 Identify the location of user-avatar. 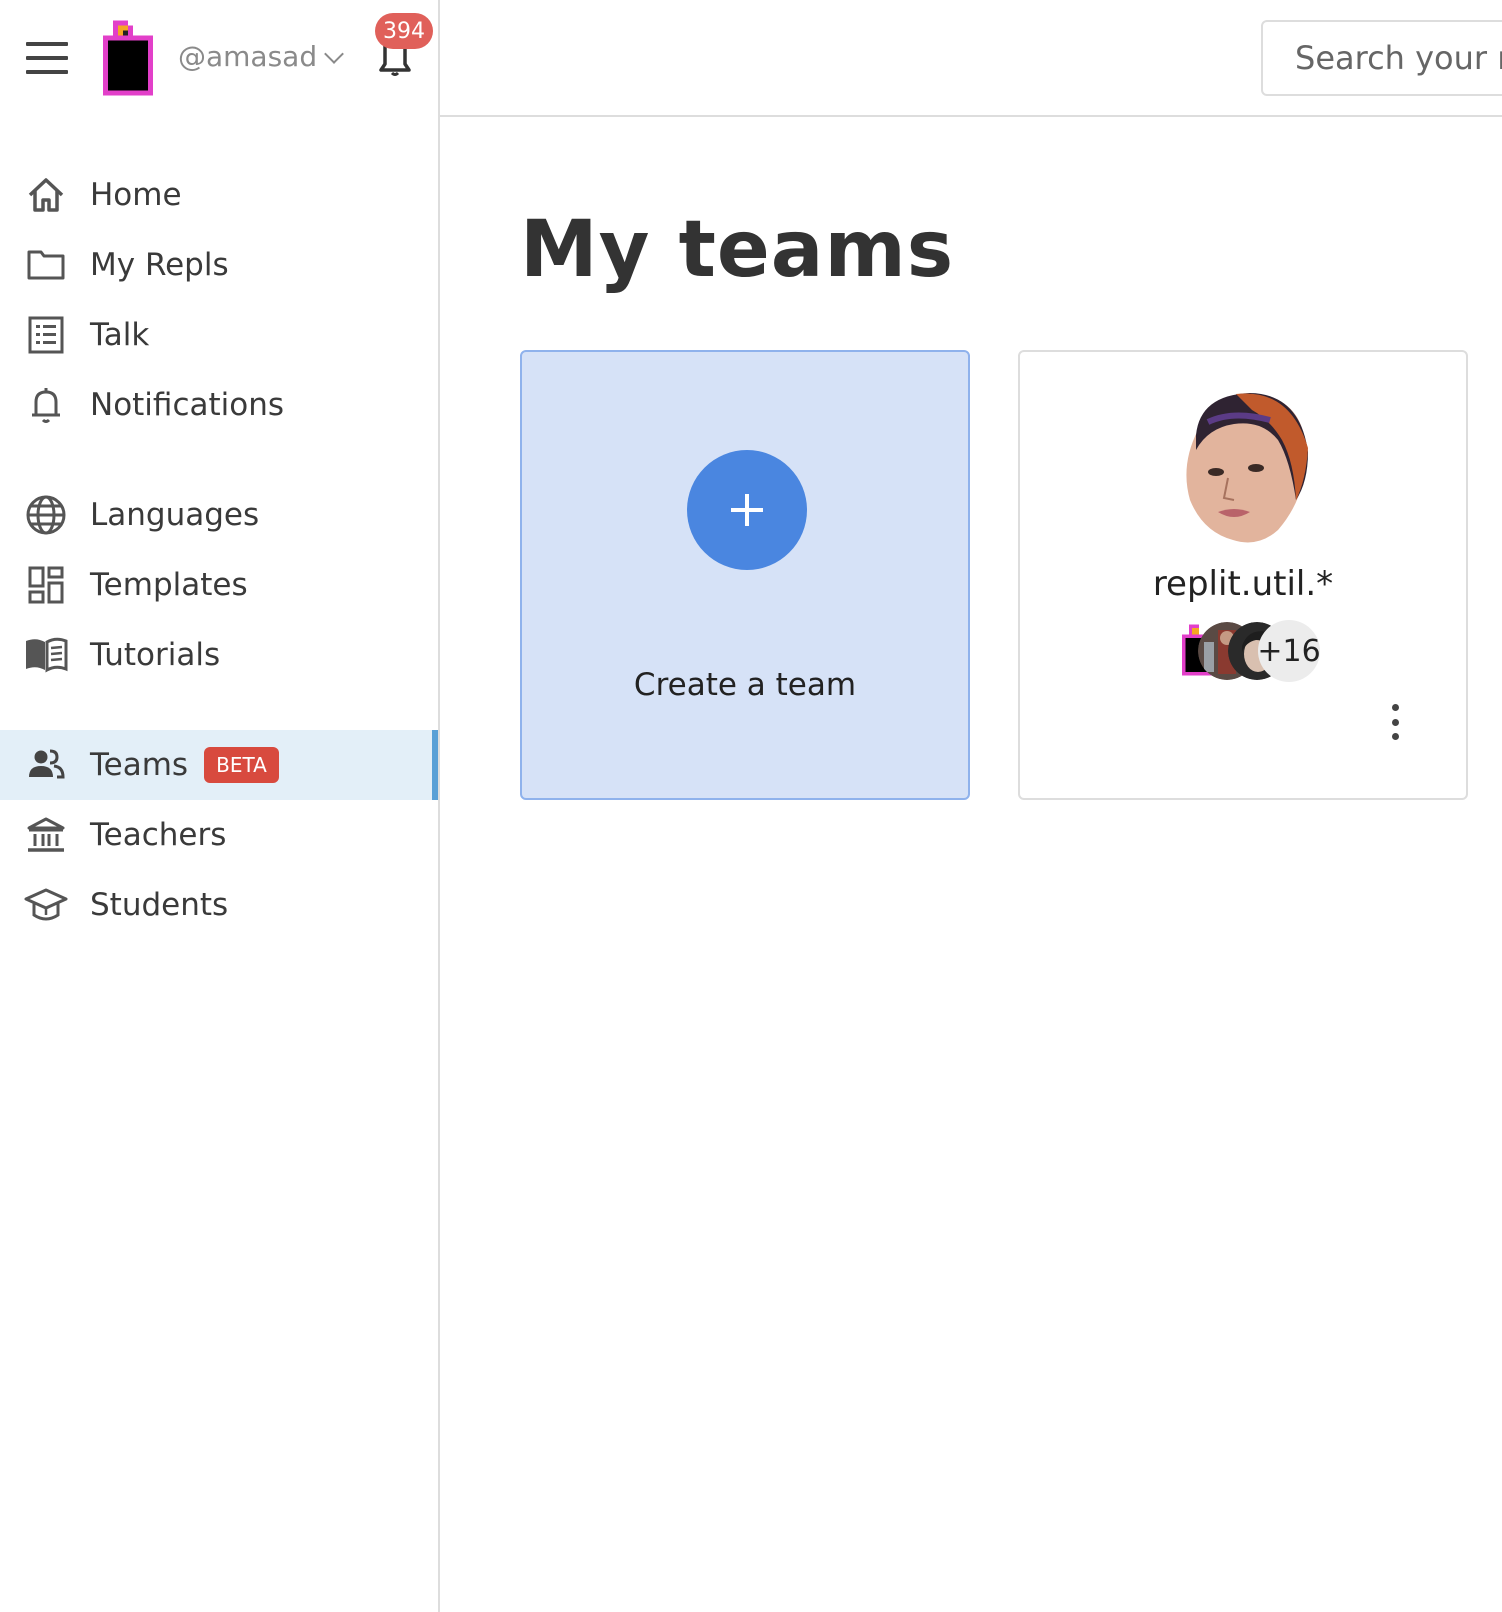
(128, 58).